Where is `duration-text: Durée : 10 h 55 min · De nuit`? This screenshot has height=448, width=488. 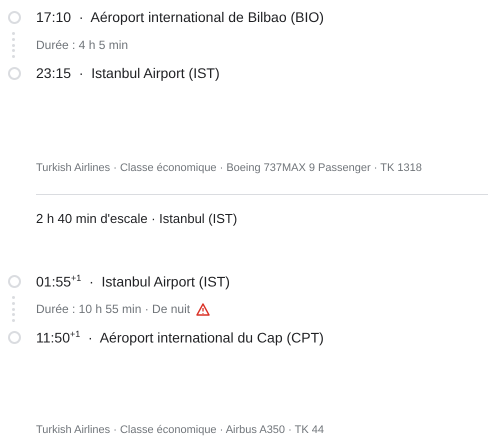
duration-text: Durée : 10 h 55 min · De nuit is located at coordinates (113, 309).